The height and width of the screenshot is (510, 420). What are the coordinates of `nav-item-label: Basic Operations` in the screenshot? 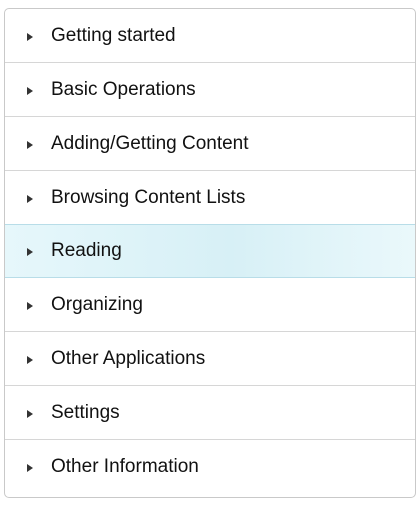 It's located at (123, 89).